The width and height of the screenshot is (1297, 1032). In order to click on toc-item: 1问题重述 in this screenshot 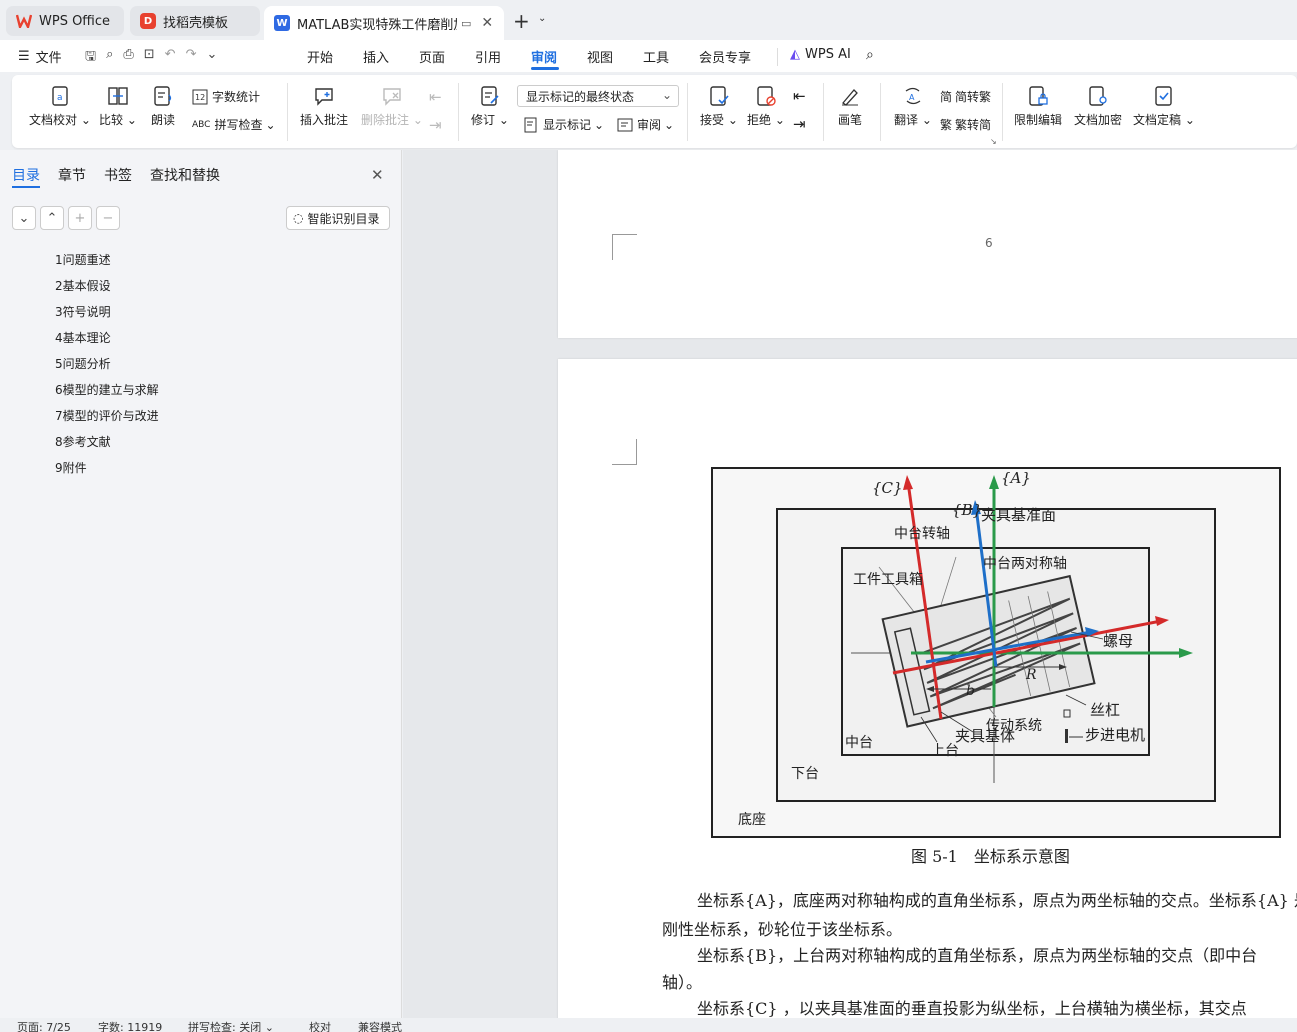, I will do `click(83, 259)`.